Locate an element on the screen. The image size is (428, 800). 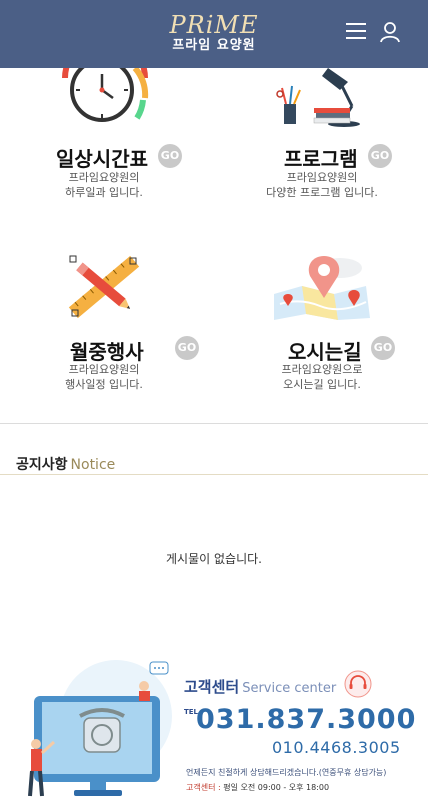
logo-english: PRiME is located at coordinates (214, 25).